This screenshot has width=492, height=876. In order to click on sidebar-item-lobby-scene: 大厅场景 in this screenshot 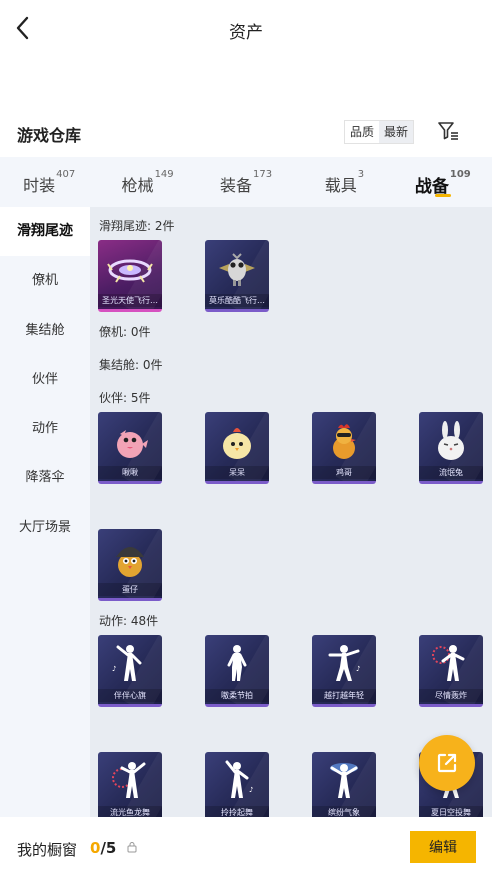, I will do `click(45, 527)`.